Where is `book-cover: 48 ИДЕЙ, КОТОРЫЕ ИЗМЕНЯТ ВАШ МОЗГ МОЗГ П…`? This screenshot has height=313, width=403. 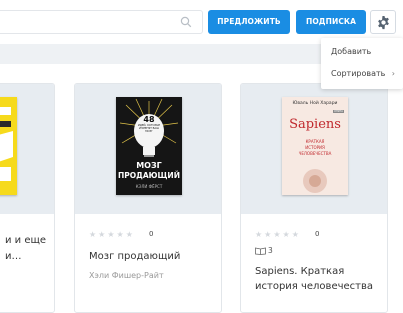 book-cover: 48 ИДЕЙ, КОТОРЫЕ ИЗМЕНЯТ ВАШ МОЗГ МОЗГ П… is located at coordinates (149, 146).